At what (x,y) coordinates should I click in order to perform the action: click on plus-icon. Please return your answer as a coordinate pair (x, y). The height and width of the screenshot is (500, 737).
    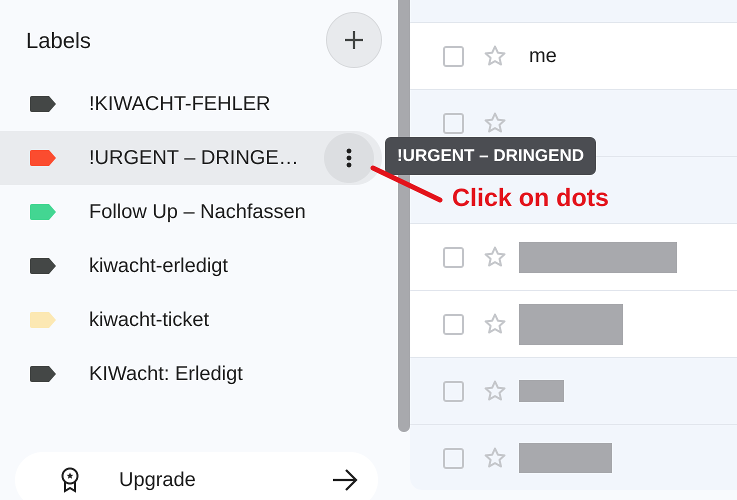
    Looking at the image, I should click on (354, 40).